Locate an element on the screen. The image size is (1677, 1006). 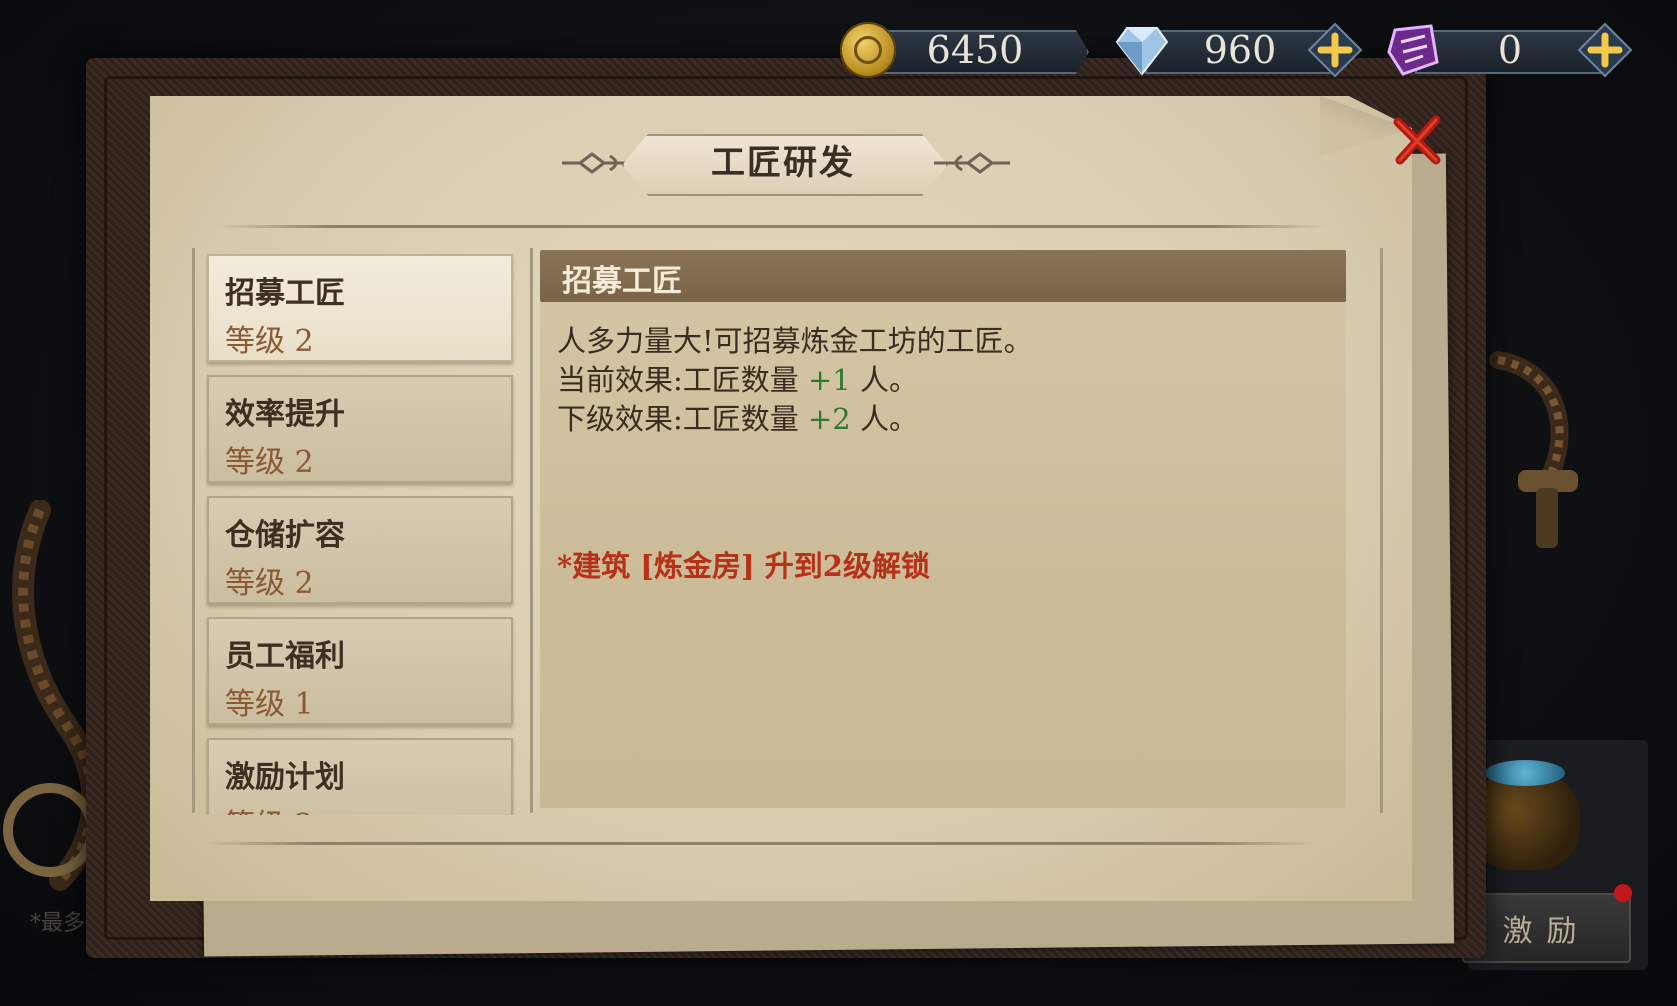
diamond-value: 960 is located at coordinates (1240, 50).